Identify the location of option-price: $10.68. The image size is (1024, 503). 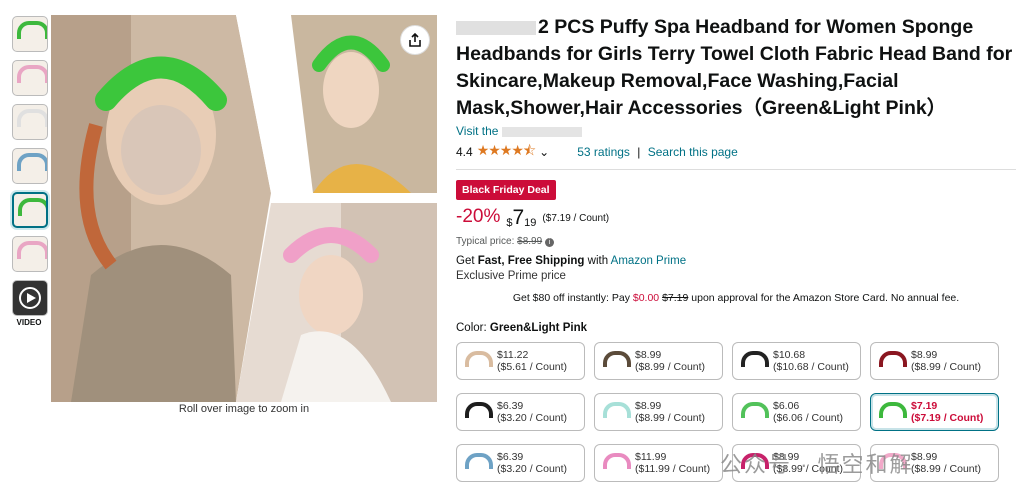
(789, 355).